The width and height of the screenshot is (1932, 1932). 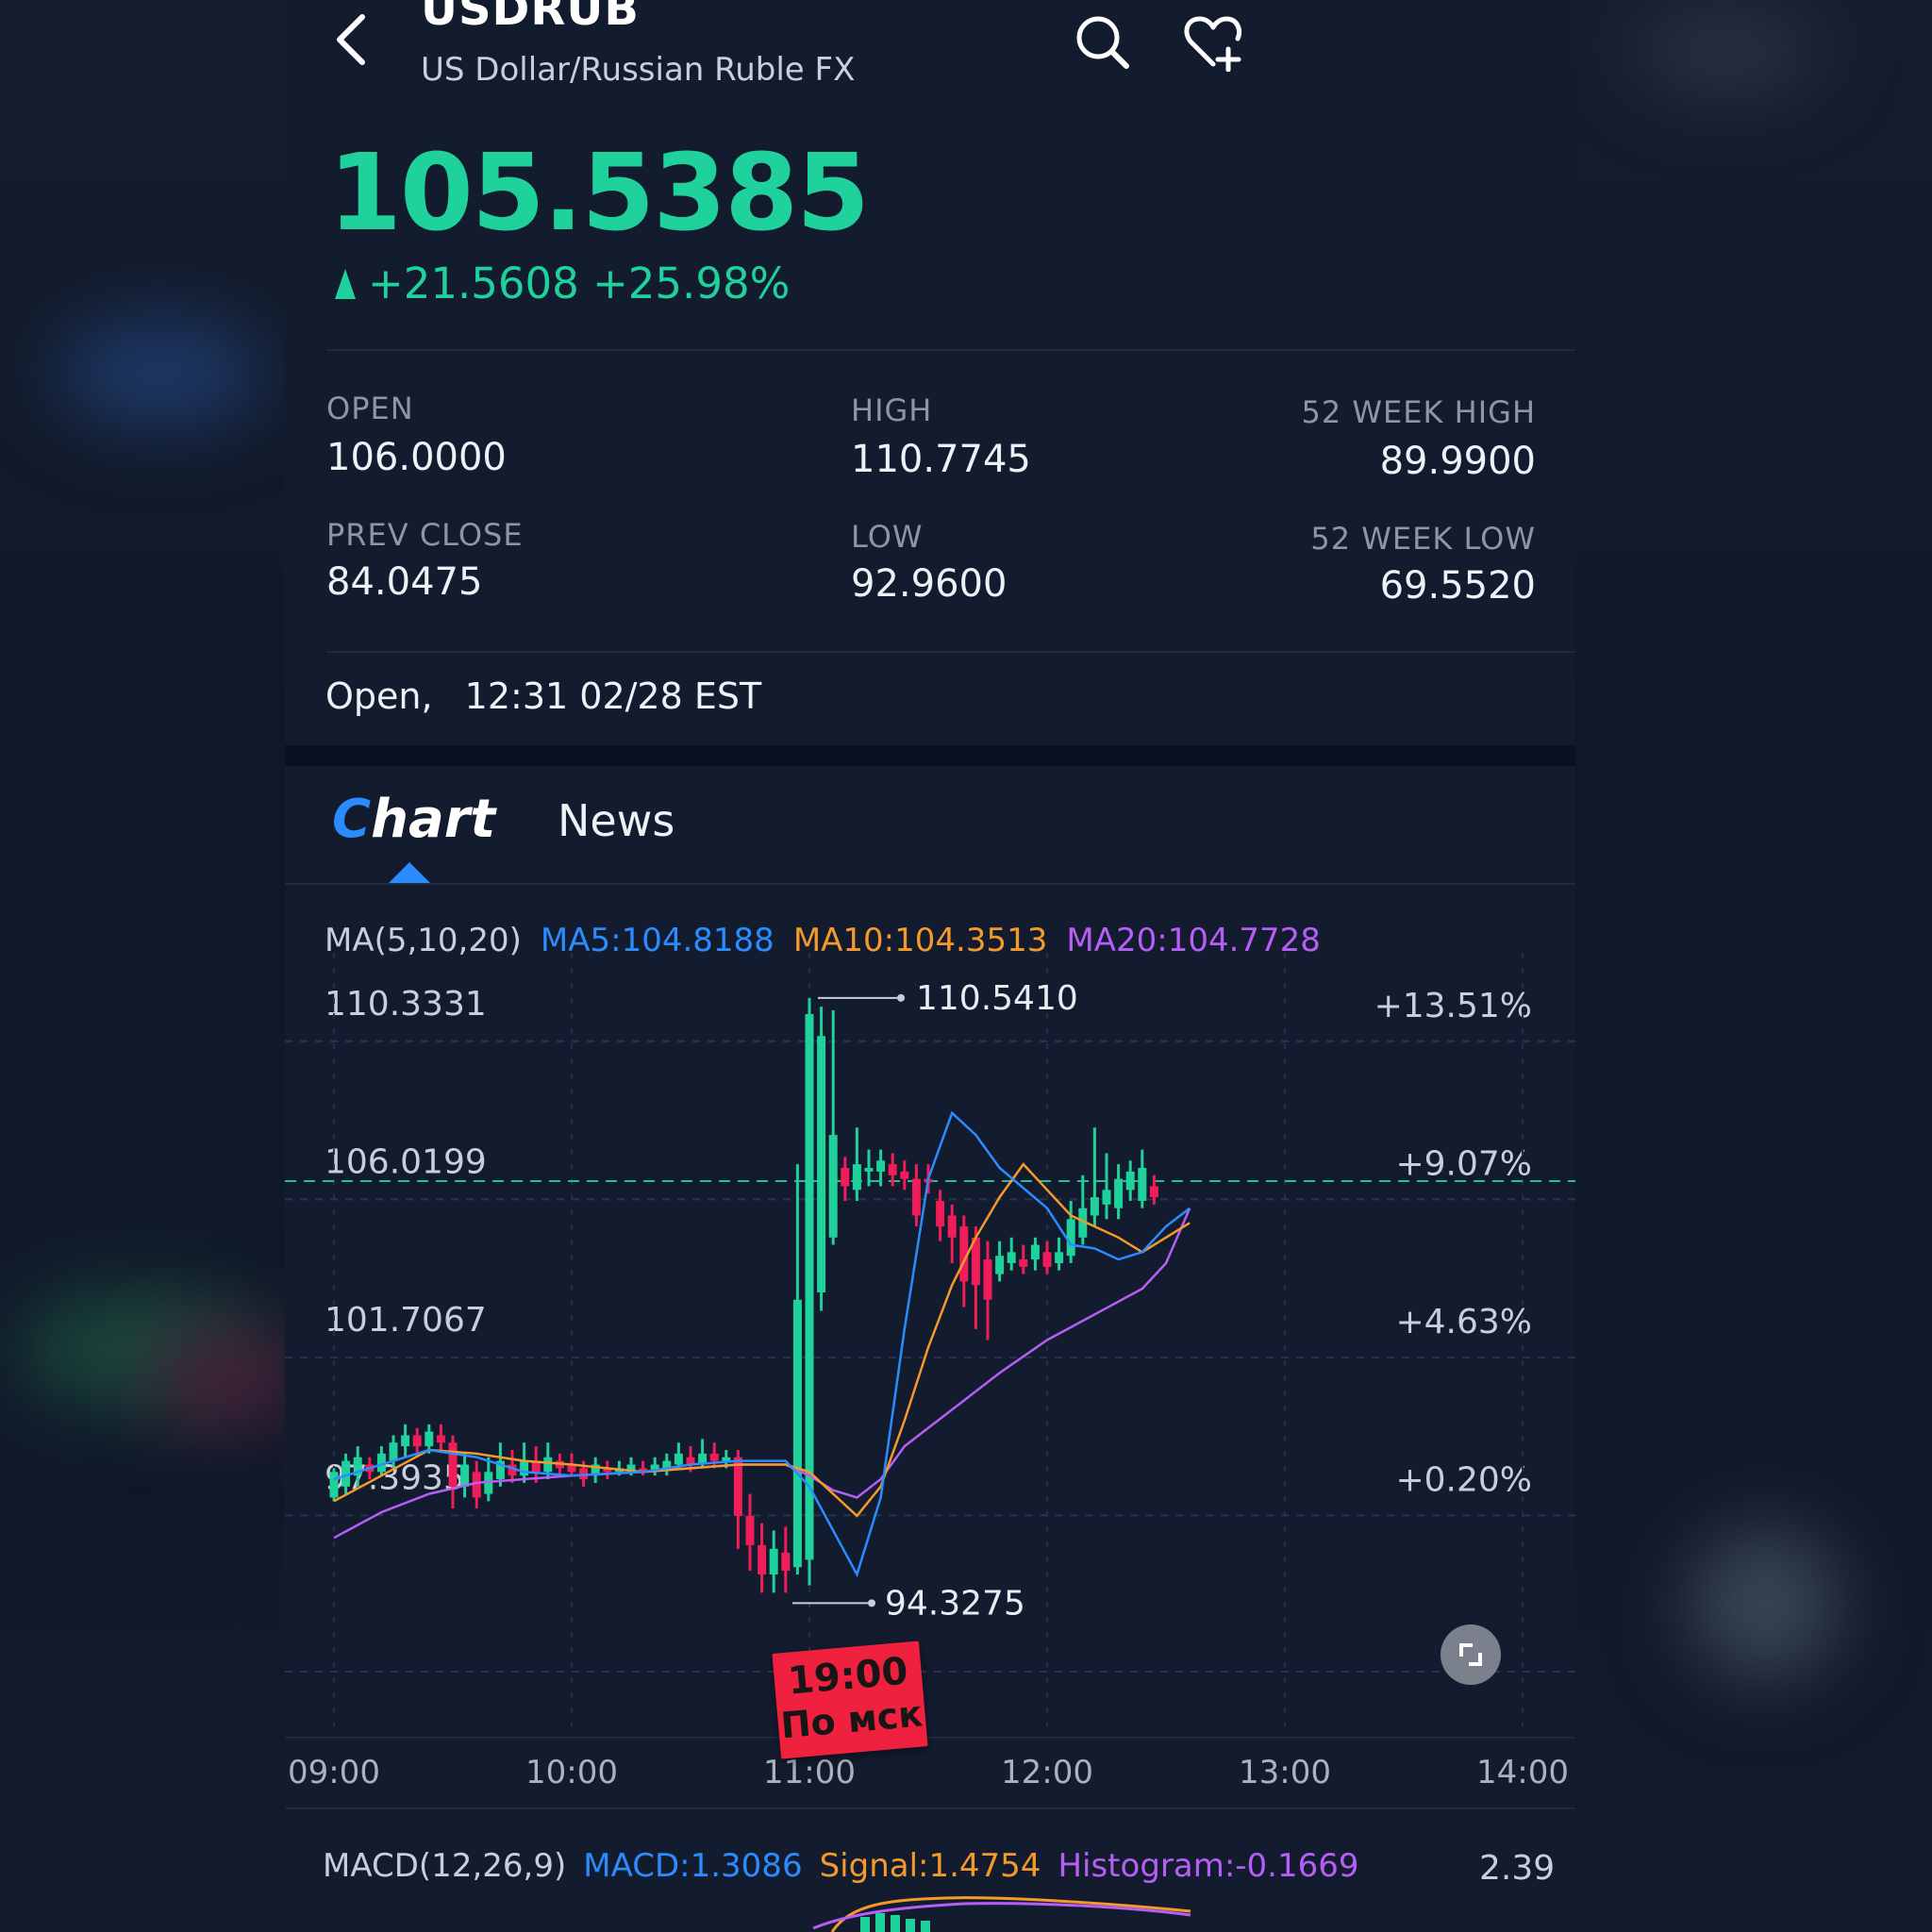 I want to click on x-tick-label: 11:00, so click(x=810, y=1773).